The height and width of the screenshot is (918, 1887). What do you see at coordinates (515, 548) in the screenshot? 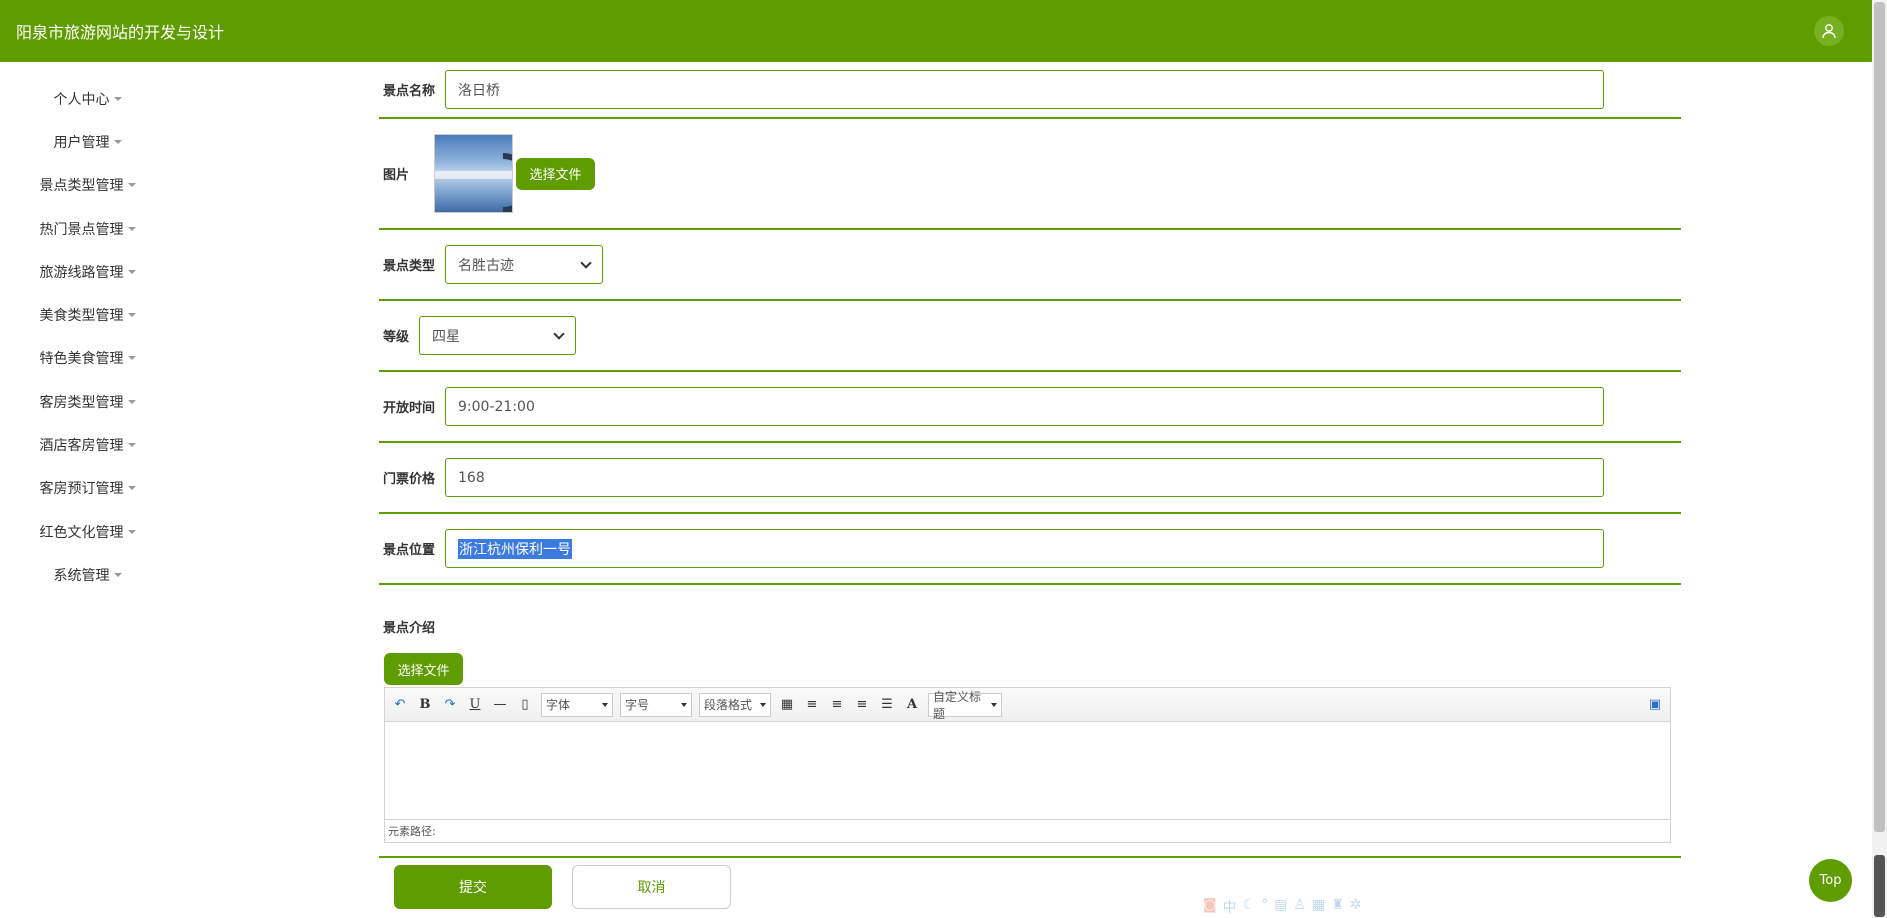
I see `selected-text: 浙江杭州保利一号` at bounding box center [515, 548].